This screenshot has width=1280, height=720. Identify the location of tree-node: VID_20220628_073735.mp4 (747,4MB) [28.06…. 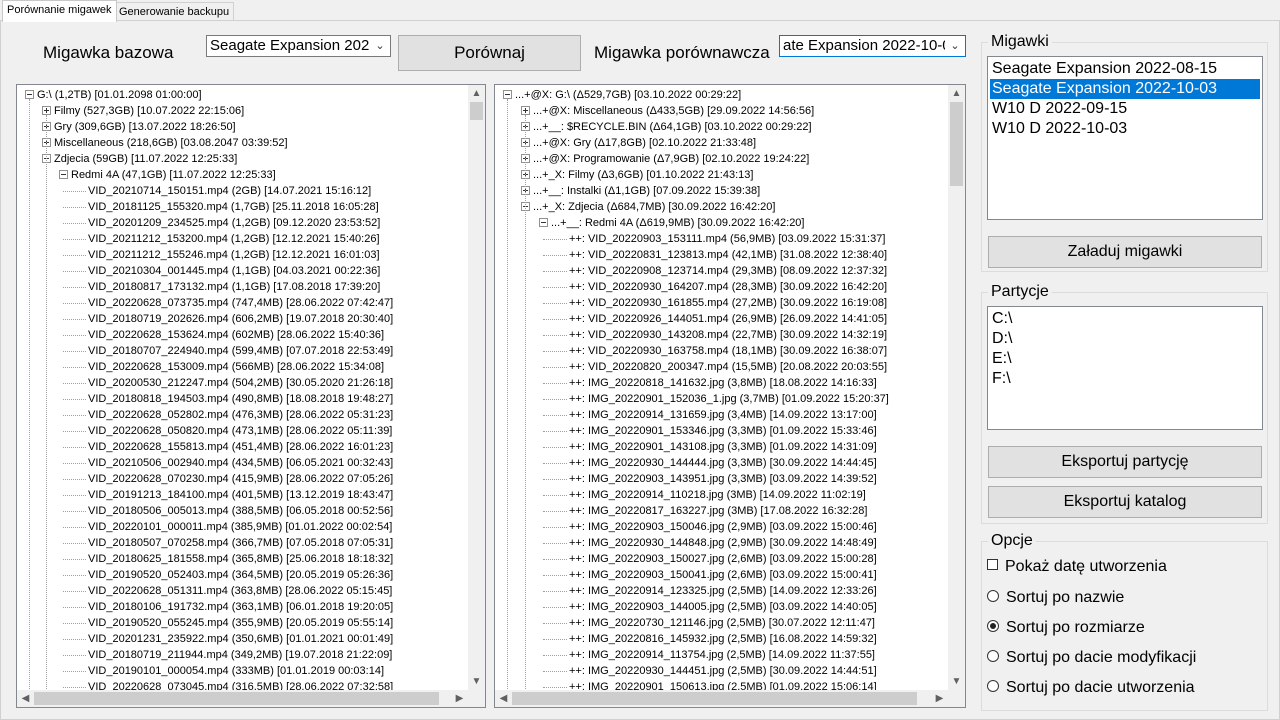
(228, 303).